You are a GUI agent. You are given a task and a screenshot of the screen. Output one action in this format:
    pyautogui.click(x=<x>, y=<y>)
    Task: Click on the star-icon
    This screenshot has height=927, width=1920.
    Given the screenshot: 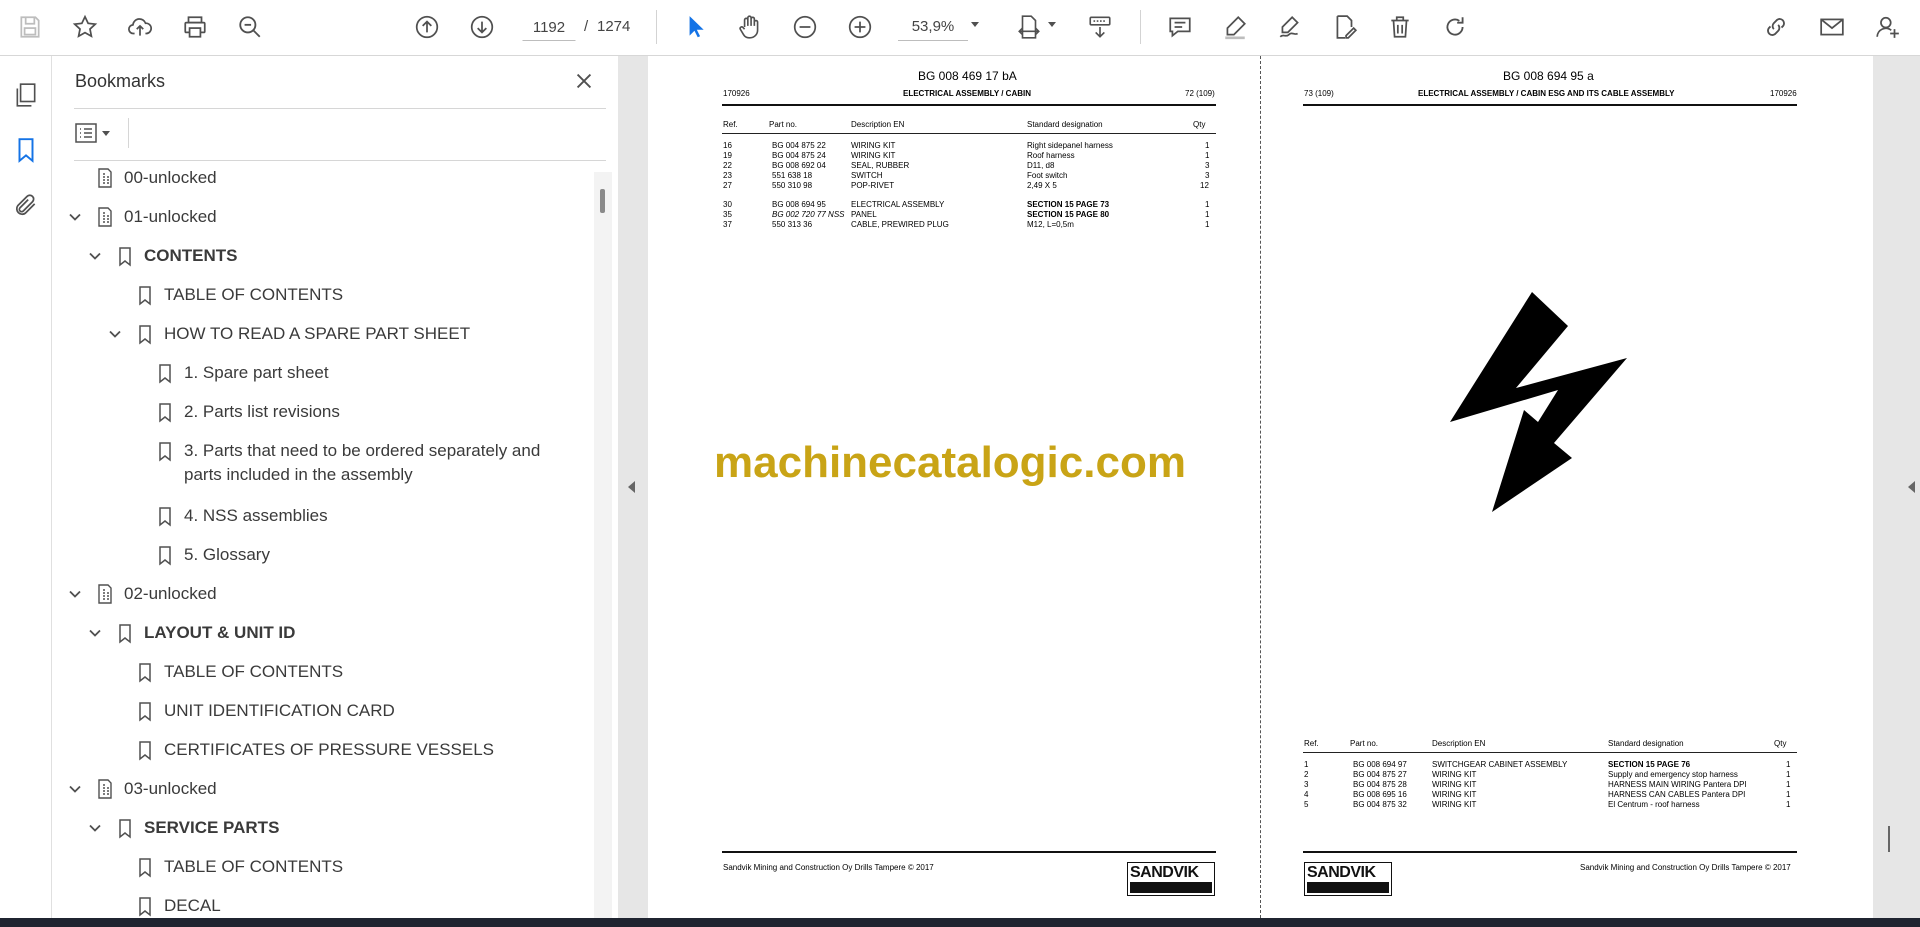 What is the action you would take?
    pyautogui.click(x=85, y=27)
    